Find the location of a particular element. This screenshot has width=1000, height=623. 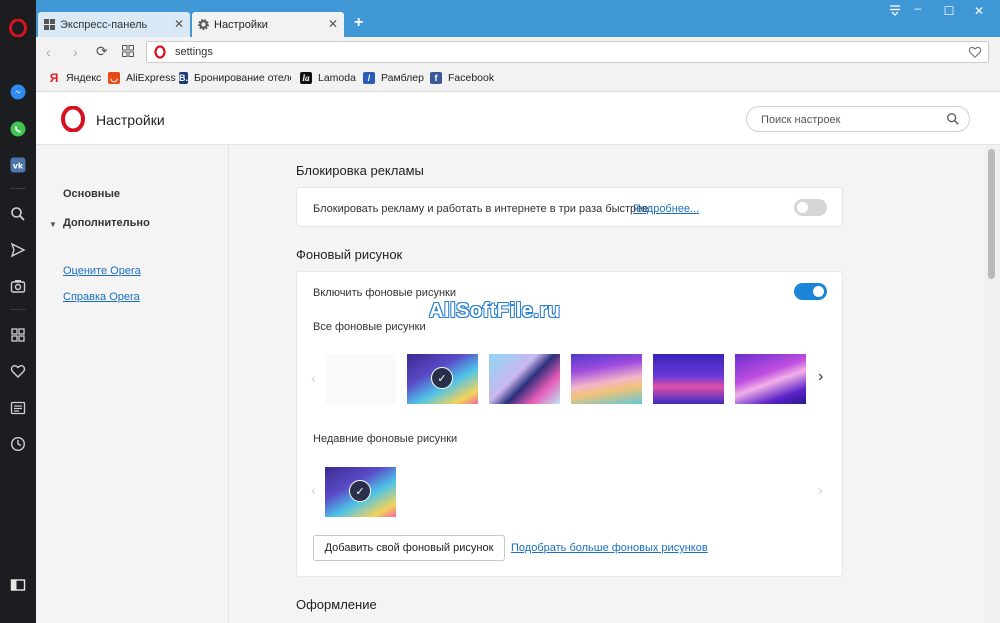

tab-settings: Настройки ✕ is located at coordinates (268, 24).